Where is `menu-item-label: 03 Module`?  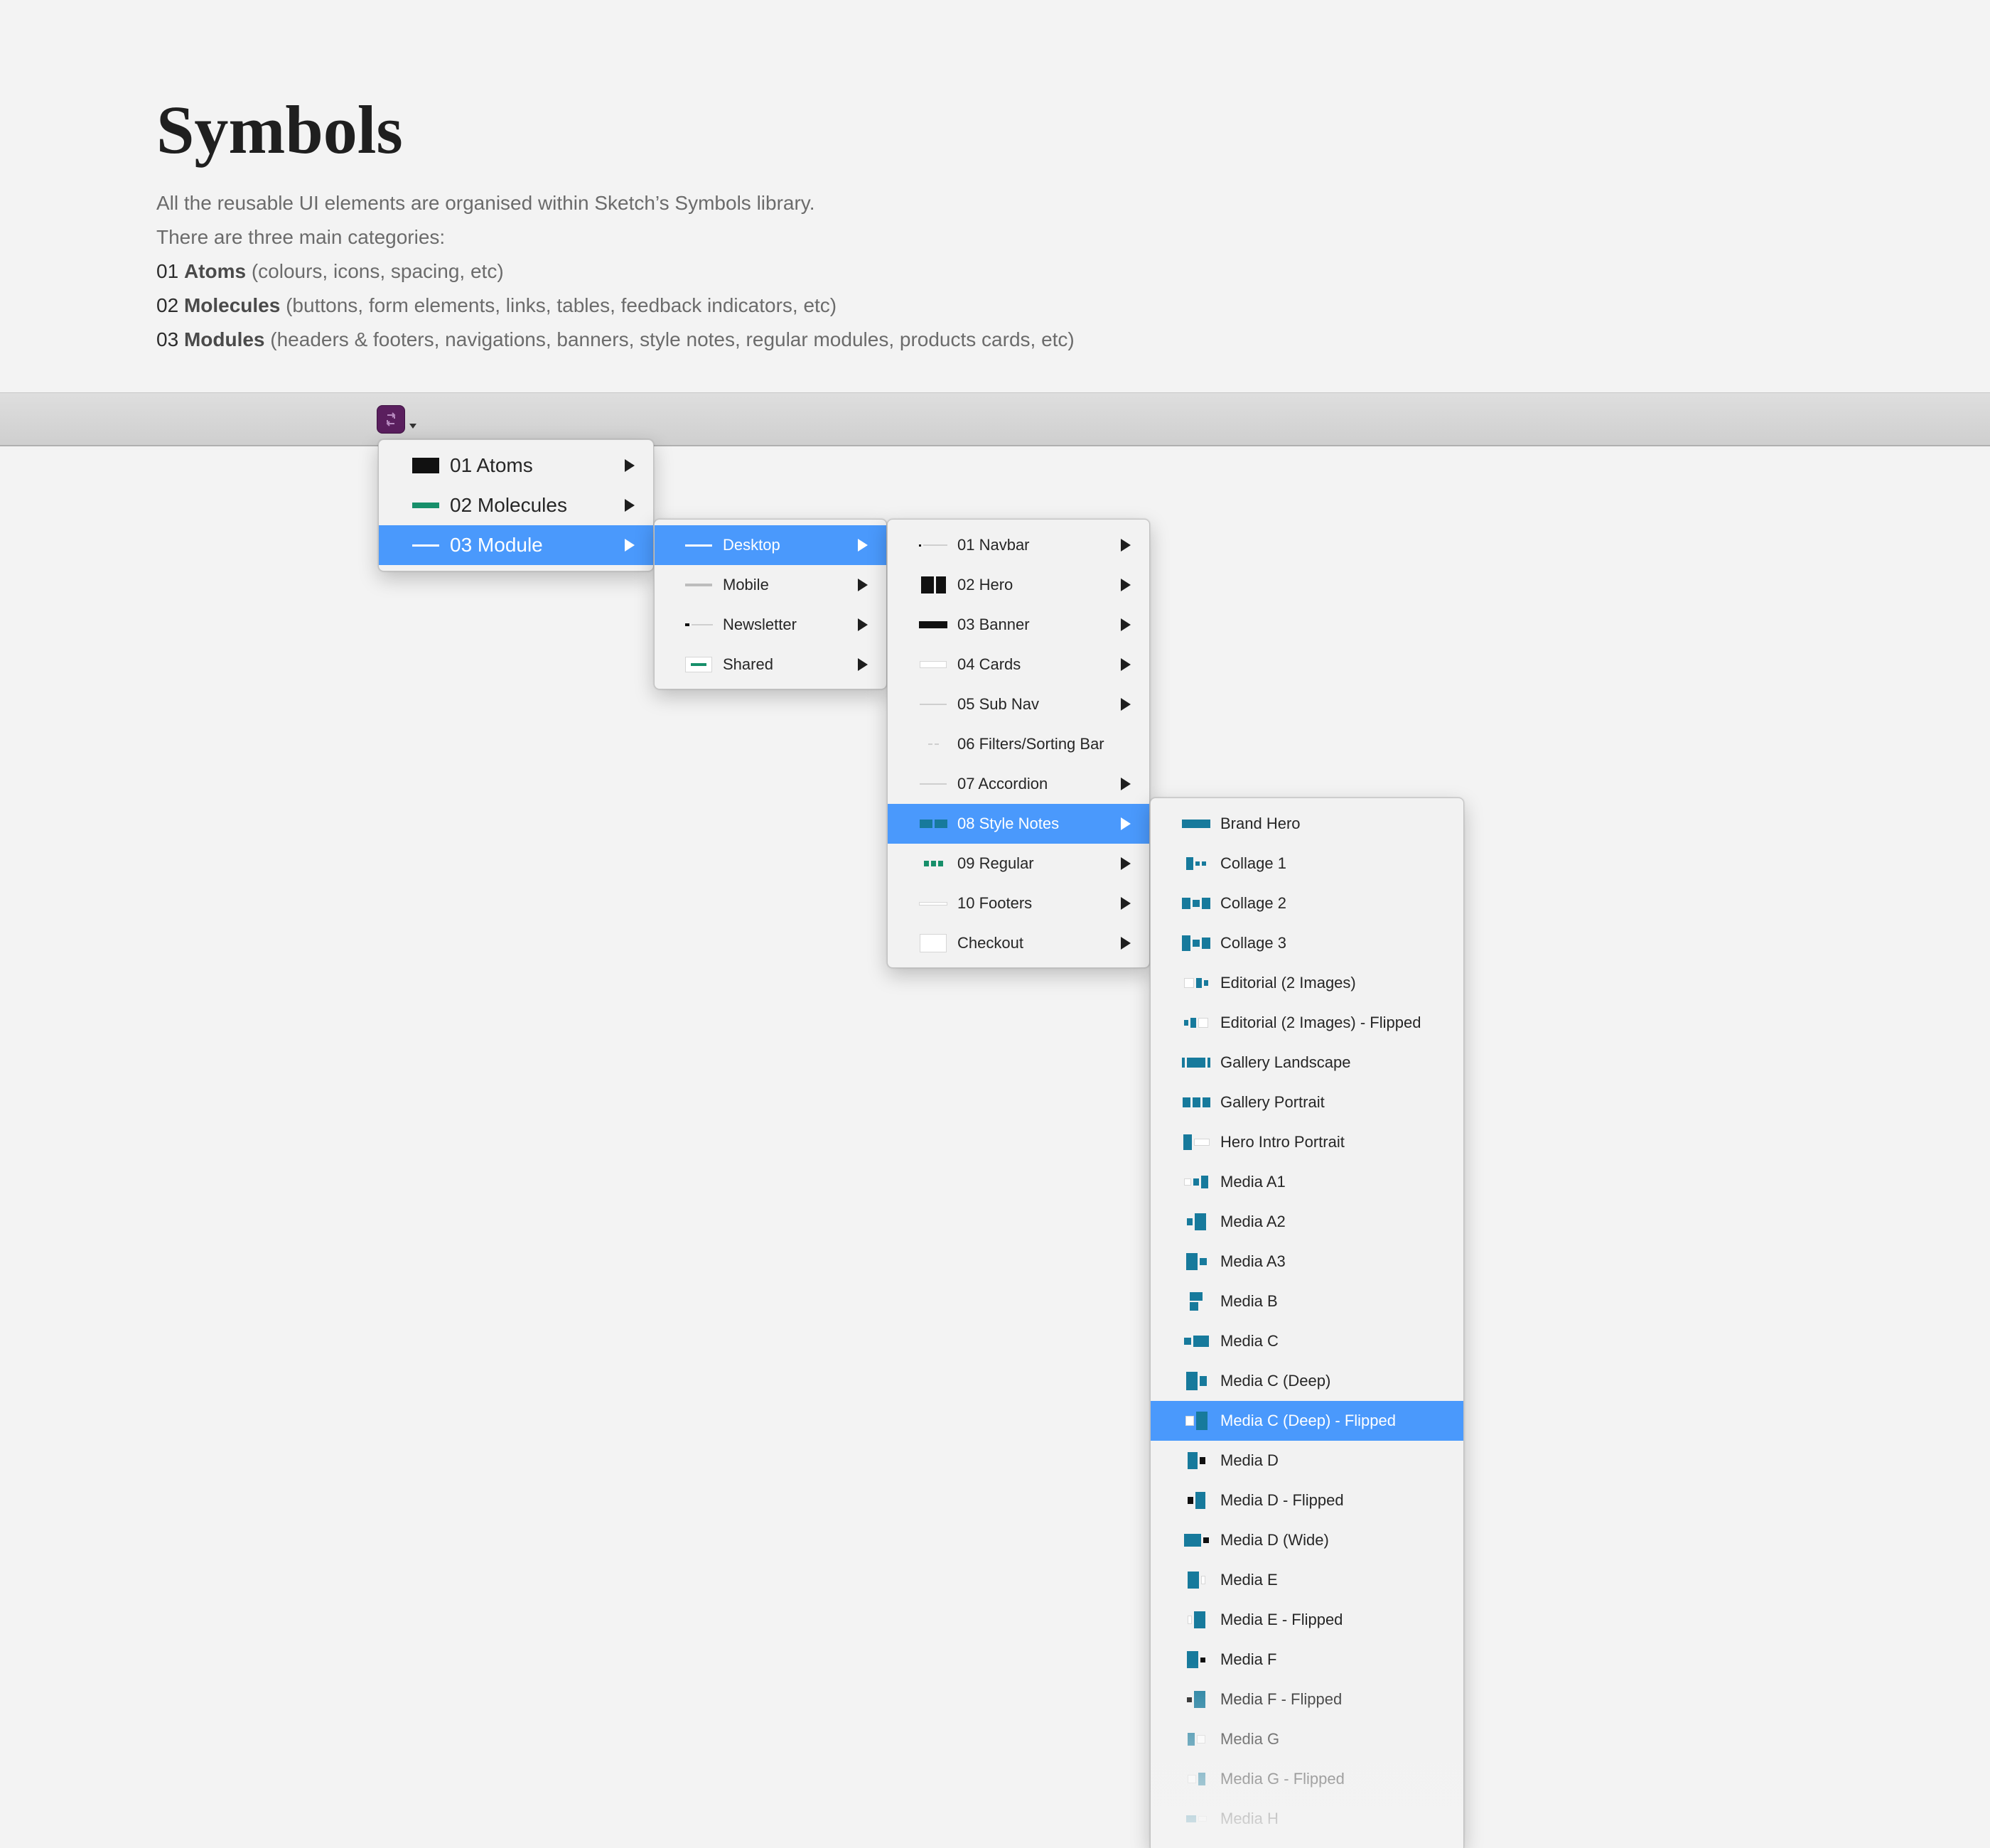
menu-item-label: 03 Module is located at coordinates (496, 545).